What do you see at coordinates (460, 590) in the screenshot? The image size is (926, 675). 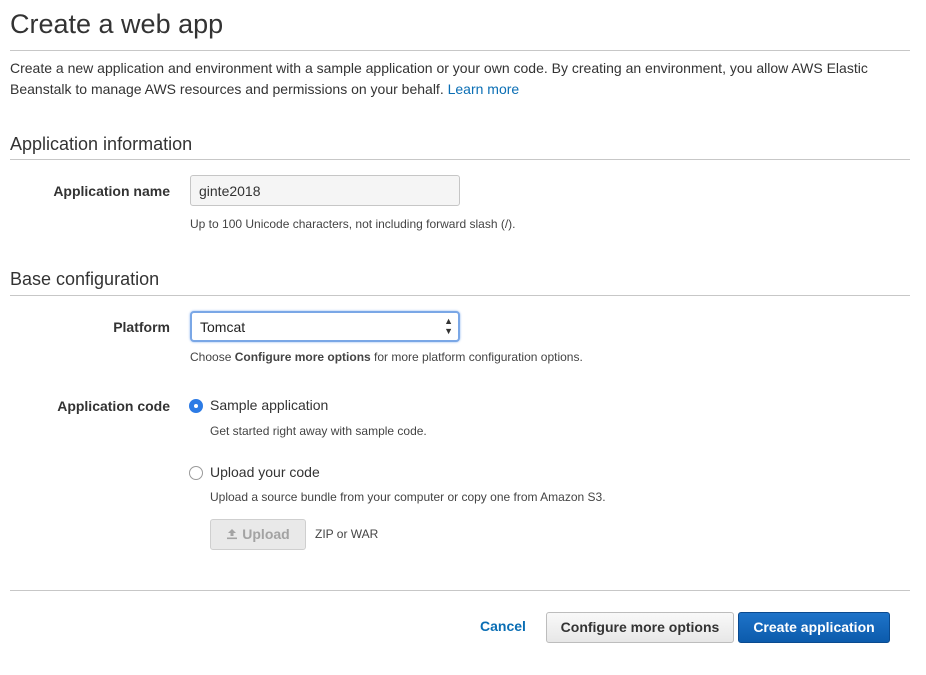 I see `footer-divider` at bounding box center [460, 590].